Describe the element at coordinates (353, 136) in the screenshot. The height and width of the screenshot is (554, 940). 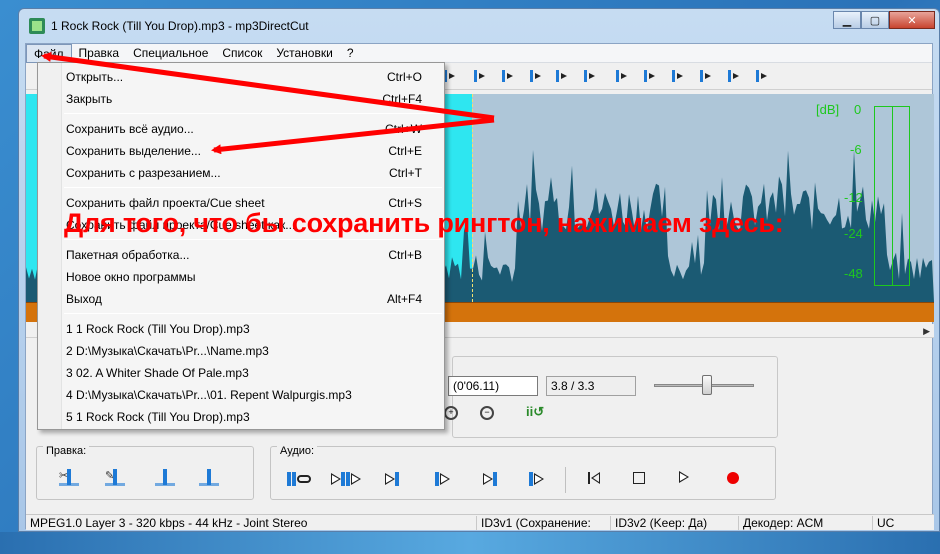
I see `arrow-to-save-selection` at that location.